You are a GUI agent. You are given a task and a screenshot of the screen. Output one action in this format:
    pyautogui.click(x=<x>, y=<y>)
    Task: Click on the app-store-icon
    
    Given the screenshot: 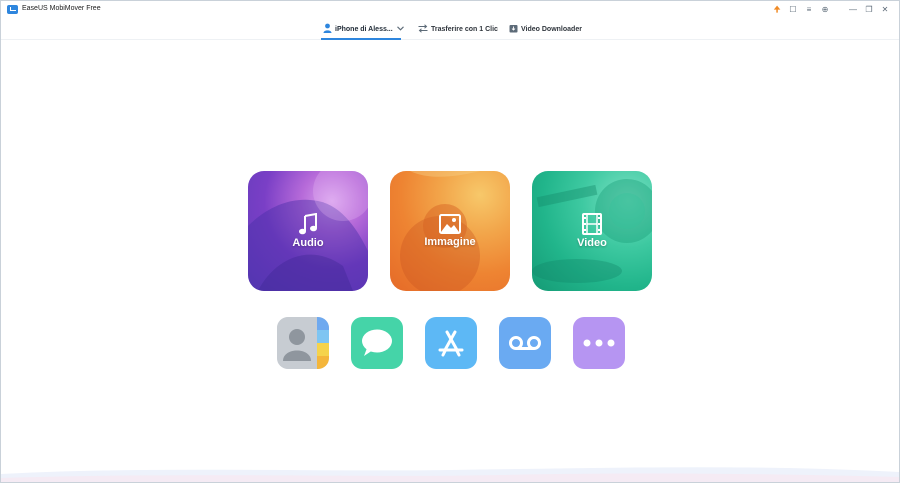 What is the action you would take?
    pyautogui.click(x=451, y=343)
    